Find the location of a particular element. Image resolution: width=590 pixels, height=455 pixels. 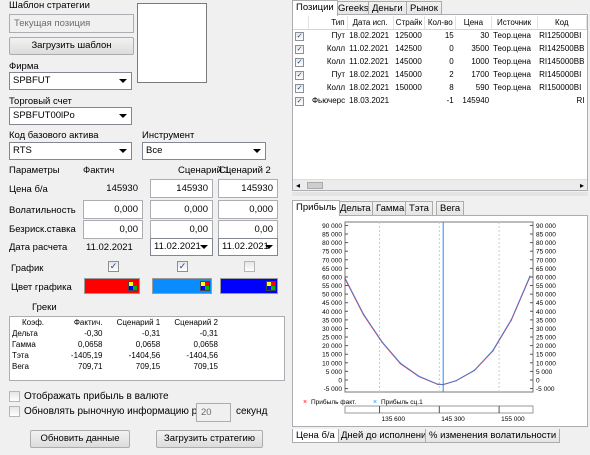

color-s2-swatch is located at coordinates (249, 286).